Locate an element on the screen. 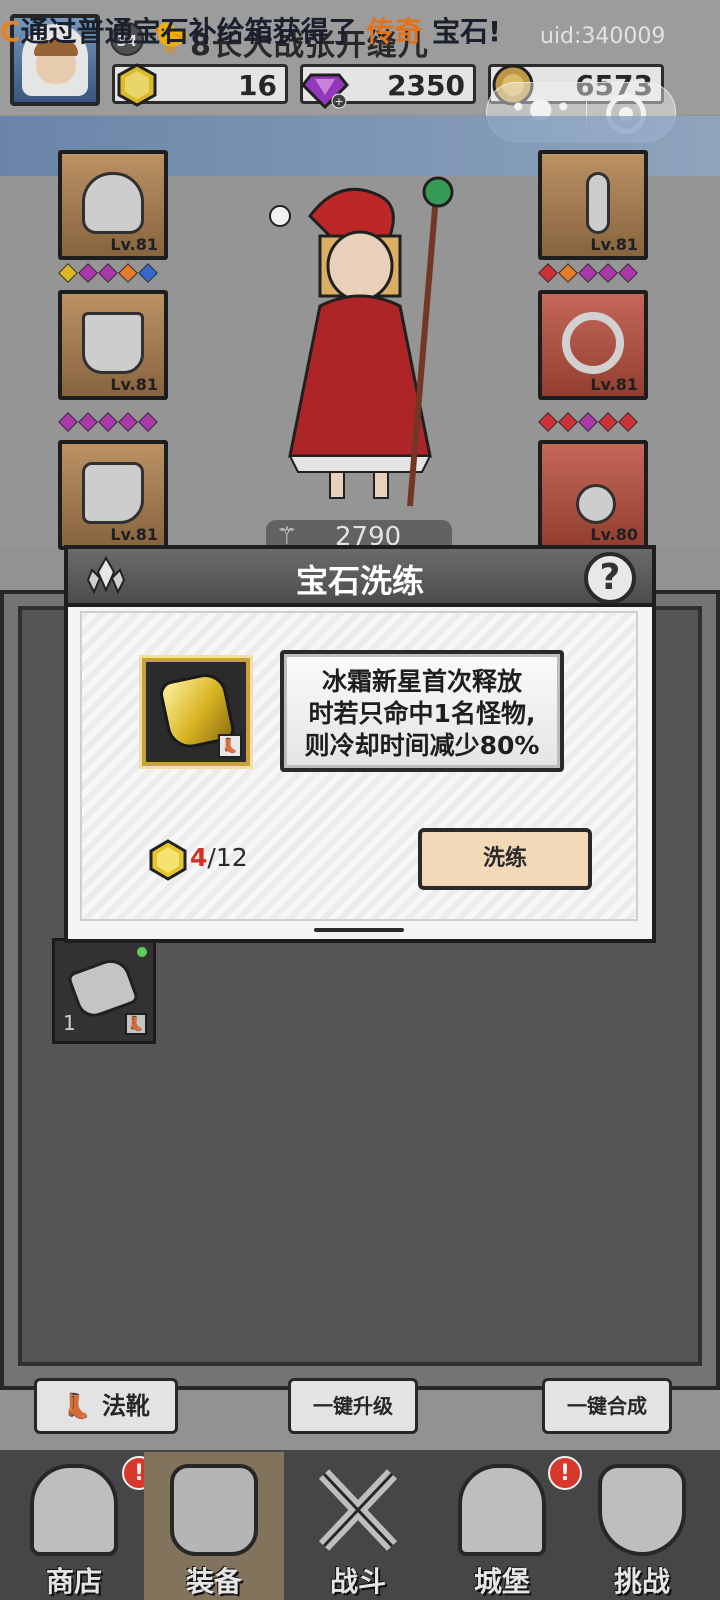 This screenshot has width=720, height=1600. help-button: ? is located at coordinates (610, 578).